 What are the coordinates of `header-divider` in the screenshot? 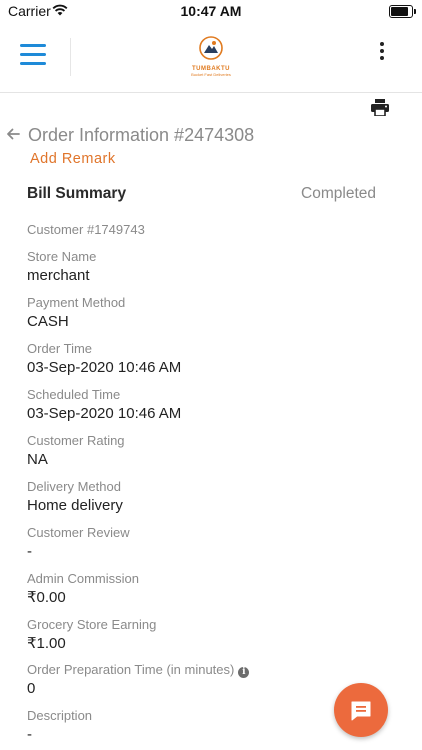 It's located at (70, 57).